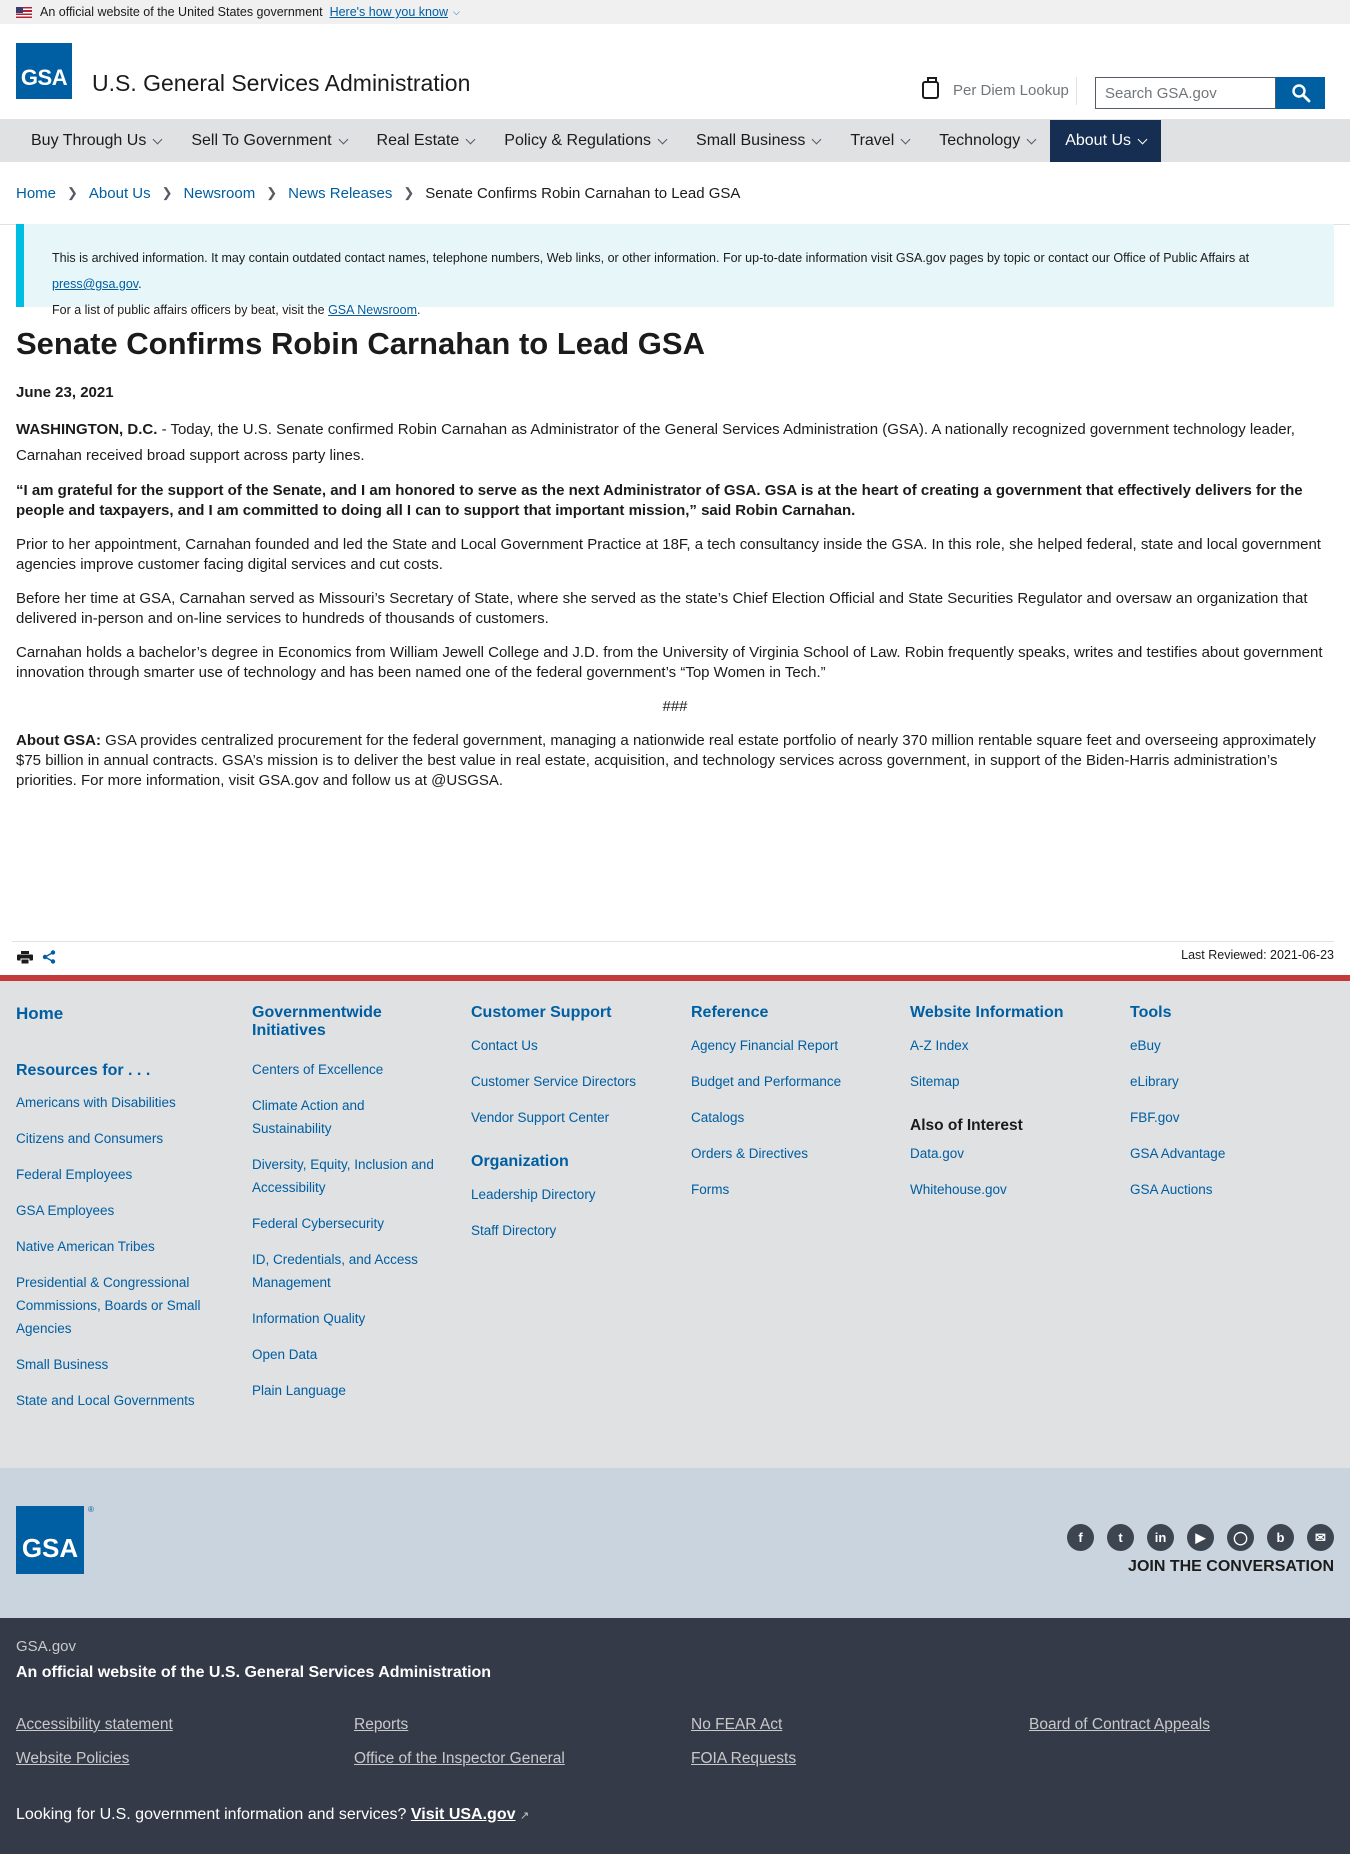 The height and width of the screenshot is (1854, 1350). What do you see at coordinates (1230, 1045) in the screenshot?
I see `footer-link: eBuy` at bounding box center [1230, 1045].